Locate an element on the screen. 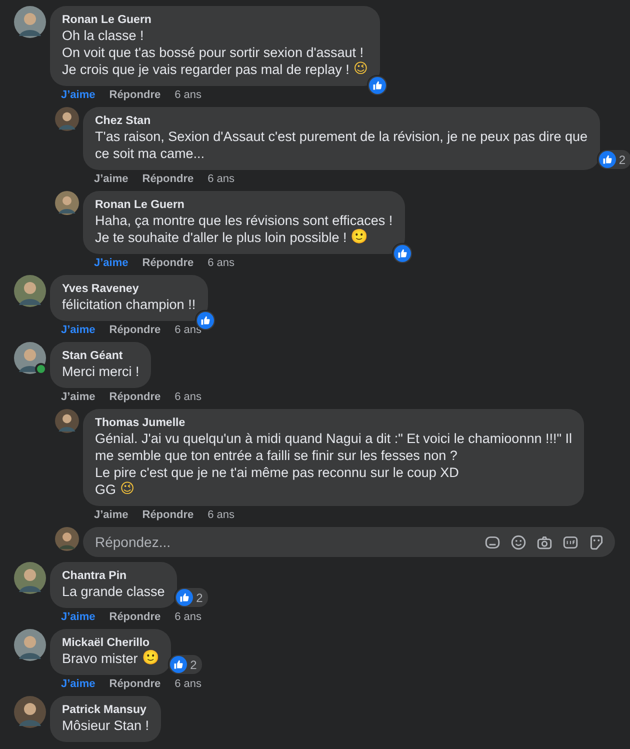  comment-text: Môsieur Stan ! is located at coordinates (106, 725).